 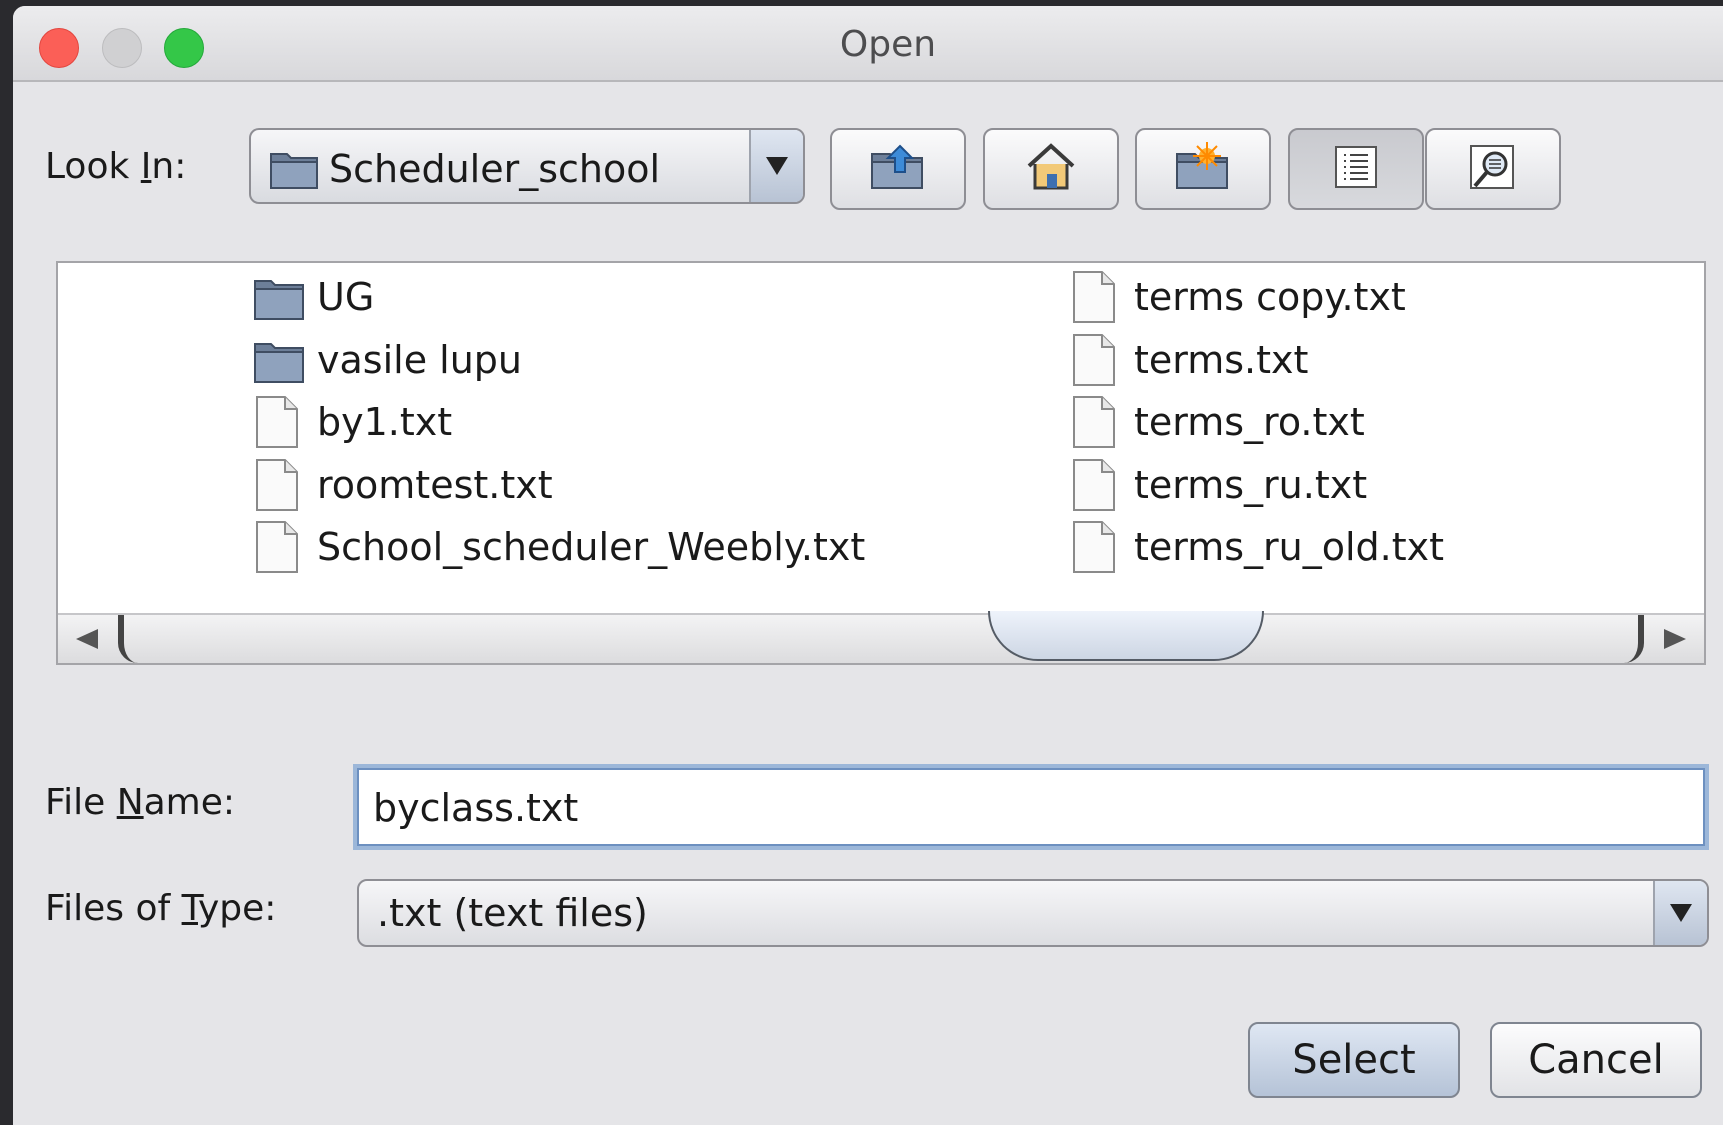 I want to click on cancel-button: Cancel, so click(x=1596, y=1060).